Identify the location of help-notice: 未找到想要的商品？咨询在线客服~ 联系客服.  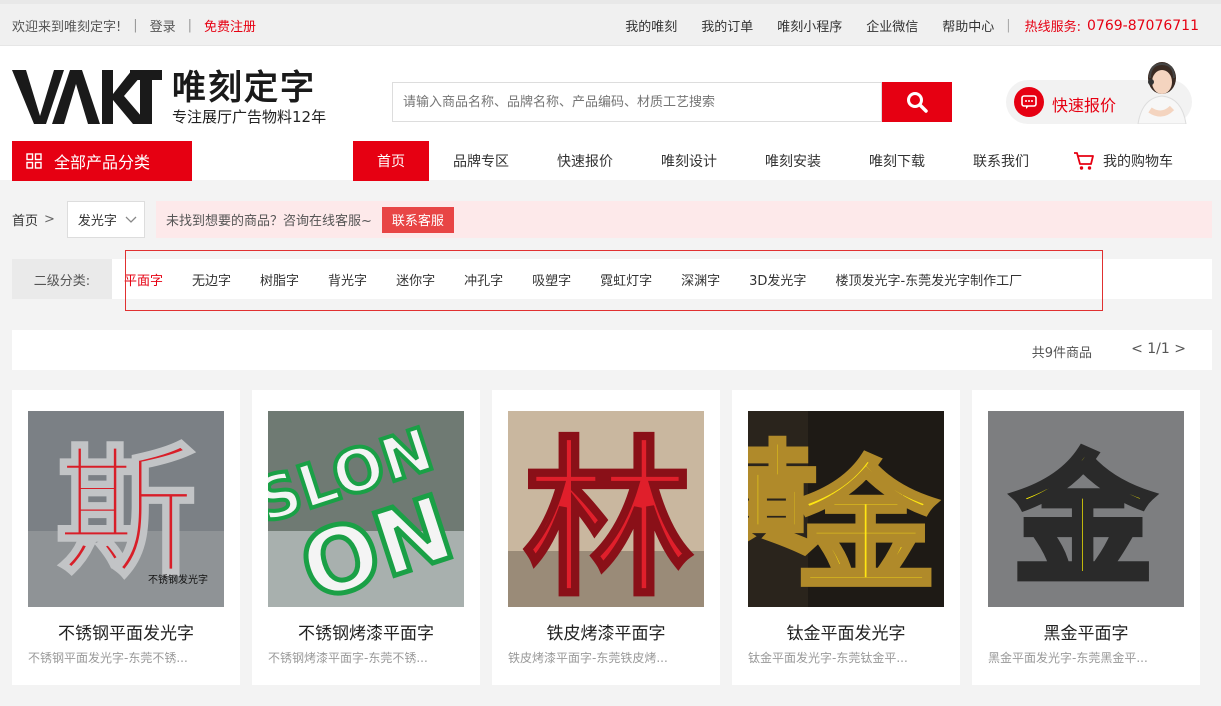
(684, 219).